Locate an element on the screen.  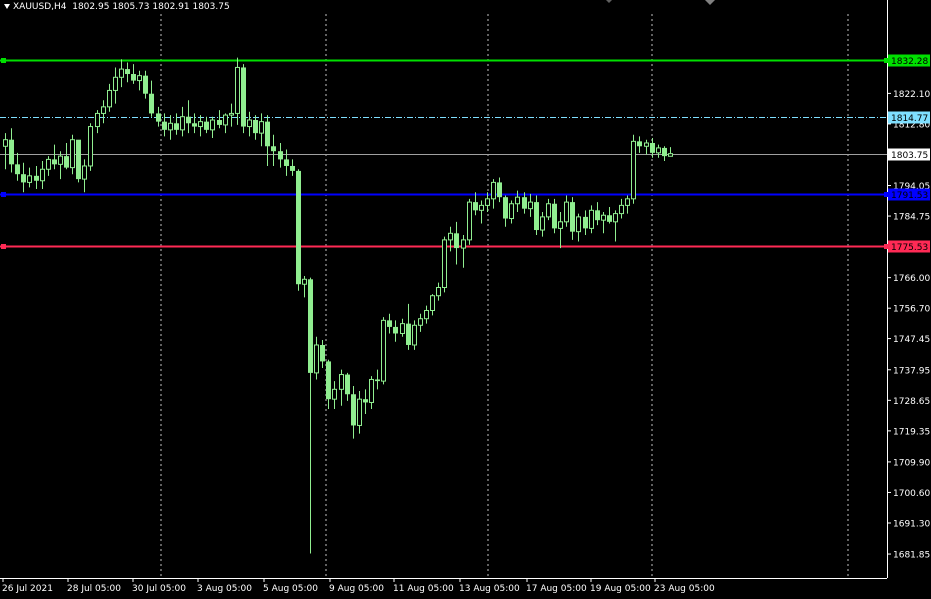
scroll-marker-icon is located at coordinates (710, 2).